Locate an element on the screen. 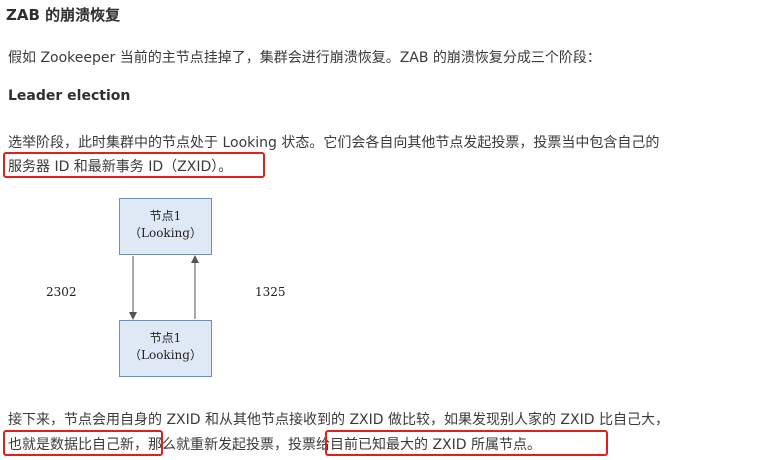  left-vote-label: 2302 is located at coordinates (61, 292).